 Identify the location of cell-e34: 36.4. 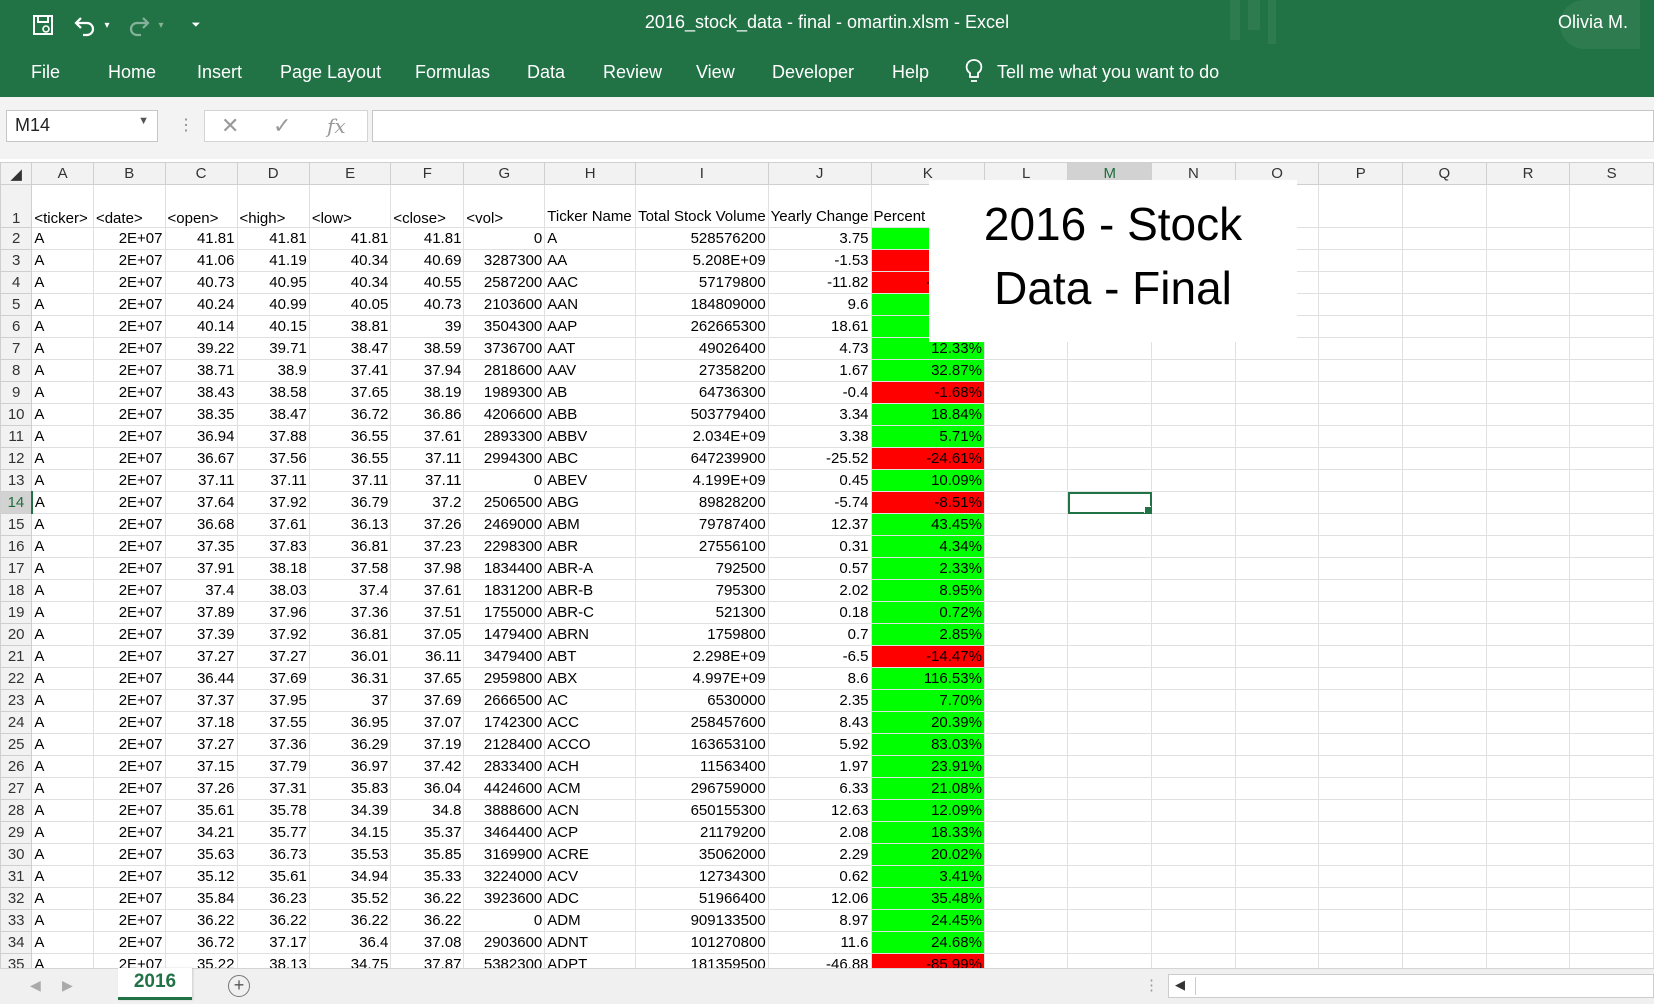
(350, 942).